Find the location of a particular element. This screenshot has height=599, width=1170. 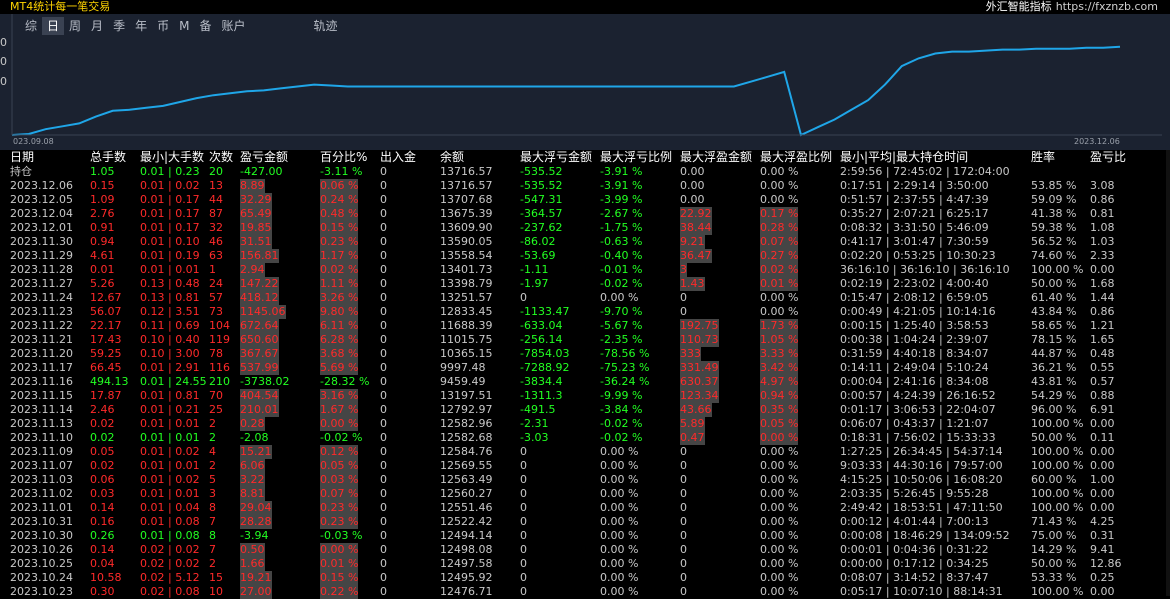

y-tick-label: 0 is located at coordinates (3, 42).